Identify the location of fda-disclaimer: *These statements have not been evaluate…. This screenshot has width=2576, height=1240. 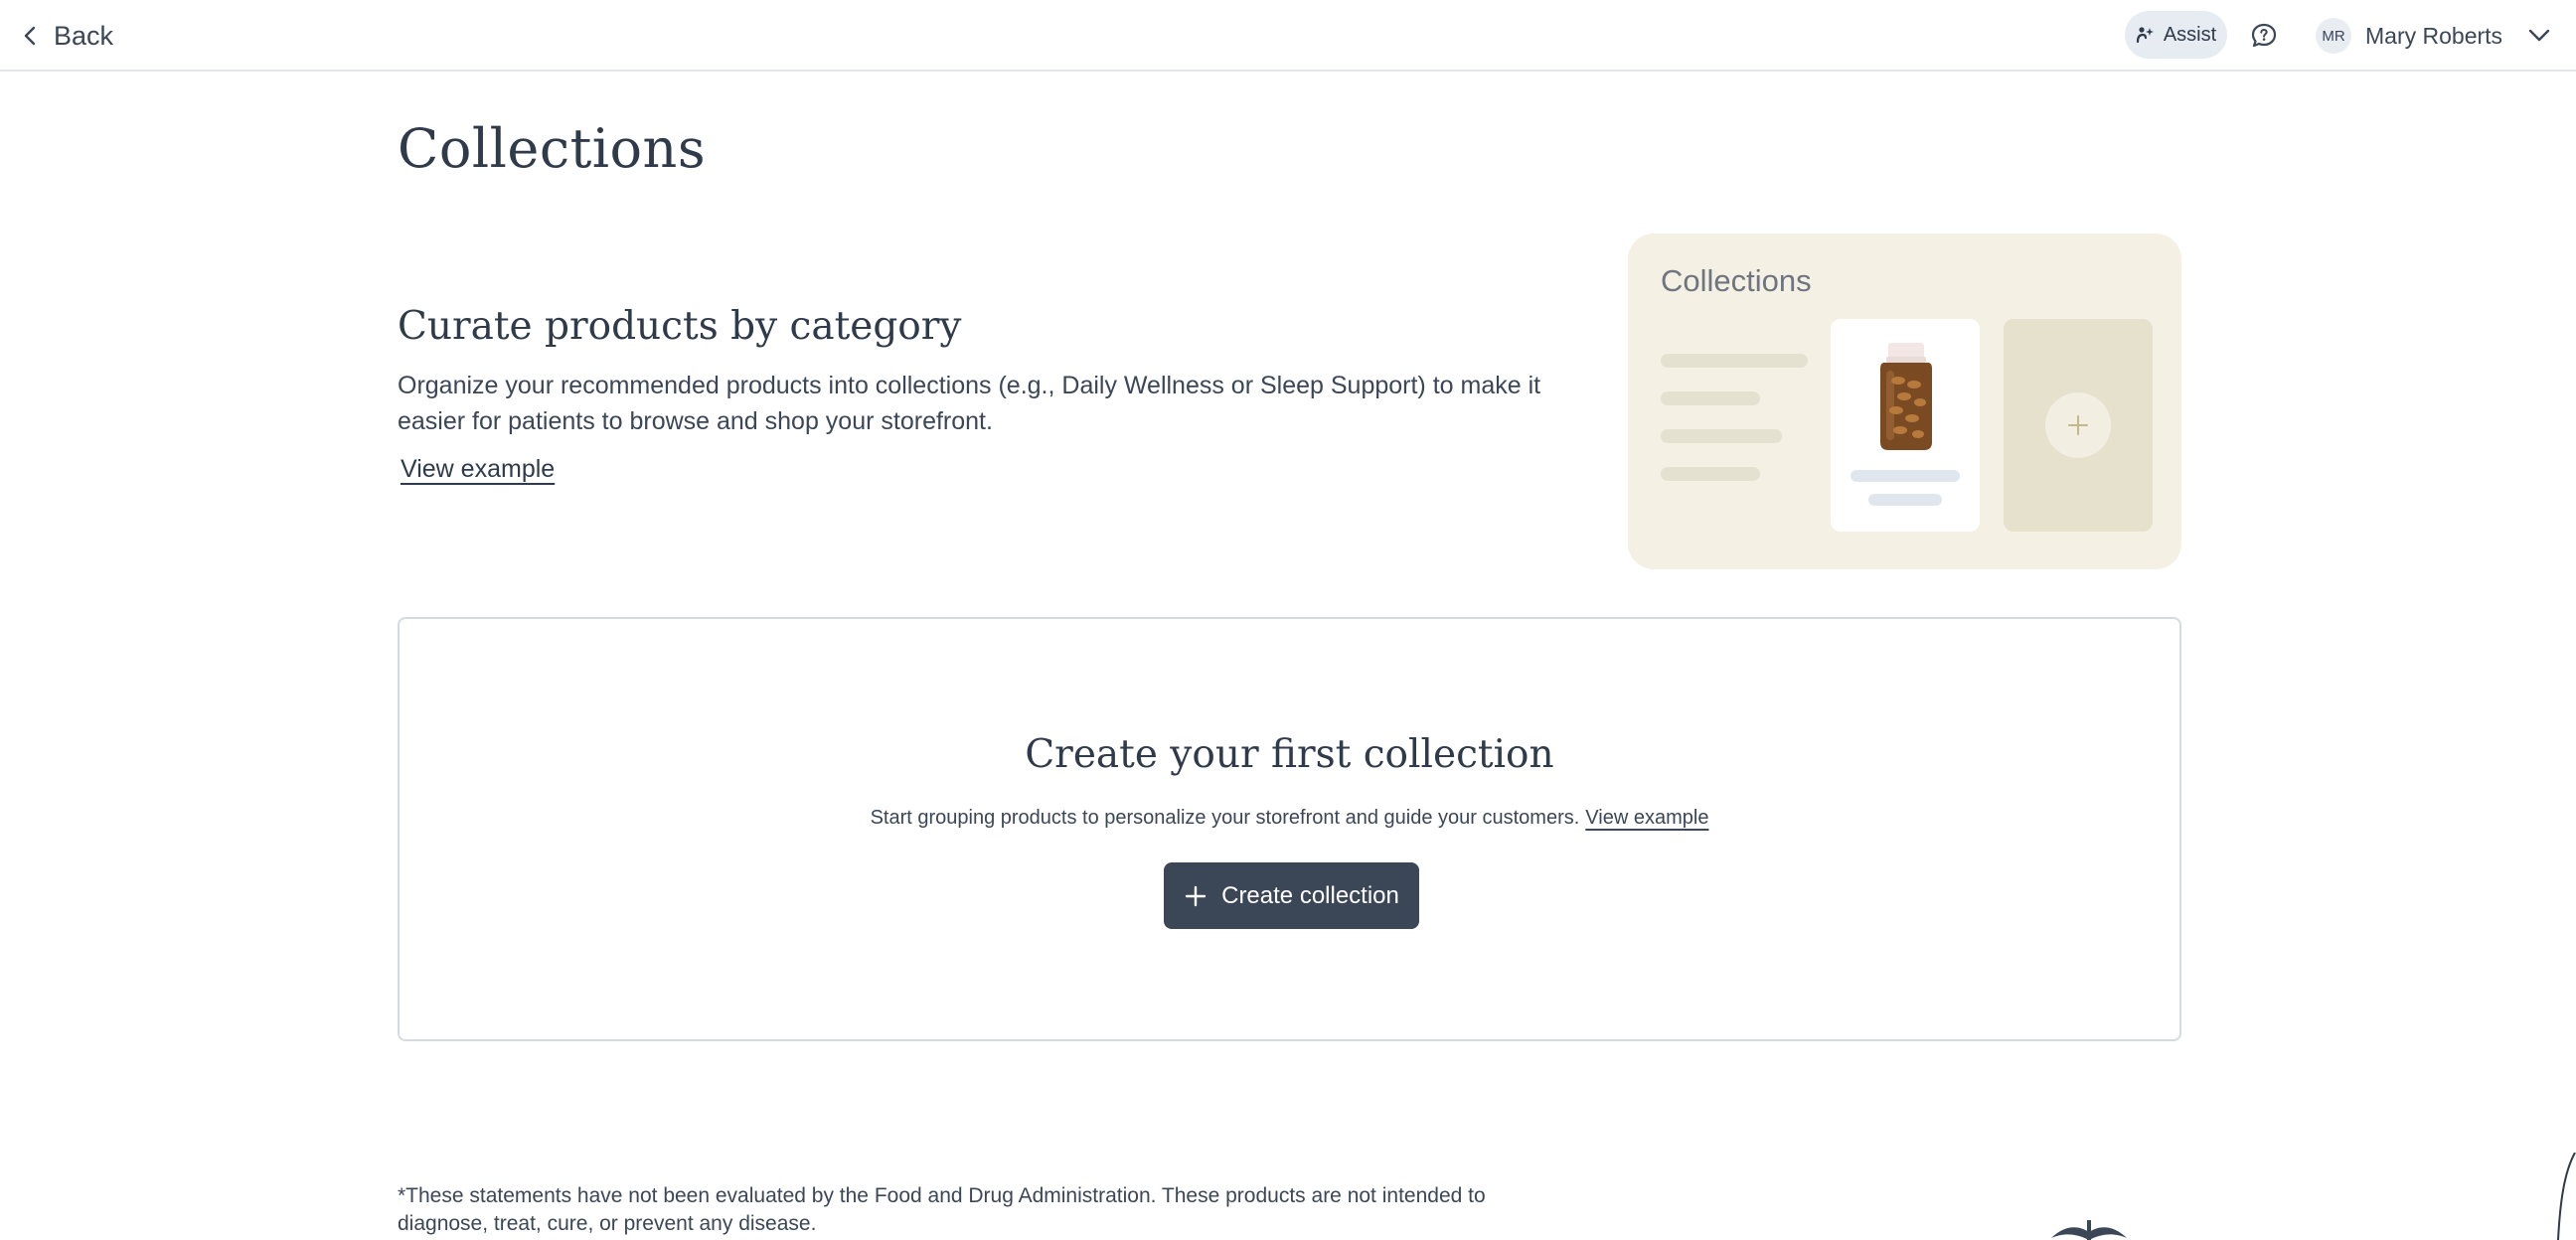
(942, 1209).